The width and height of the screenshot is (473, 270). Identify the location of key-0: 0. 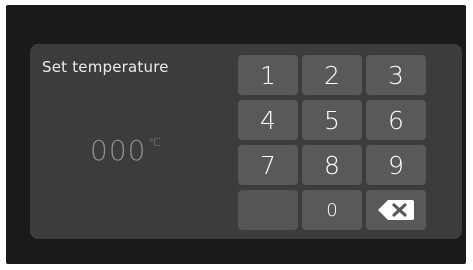
(332, 210).